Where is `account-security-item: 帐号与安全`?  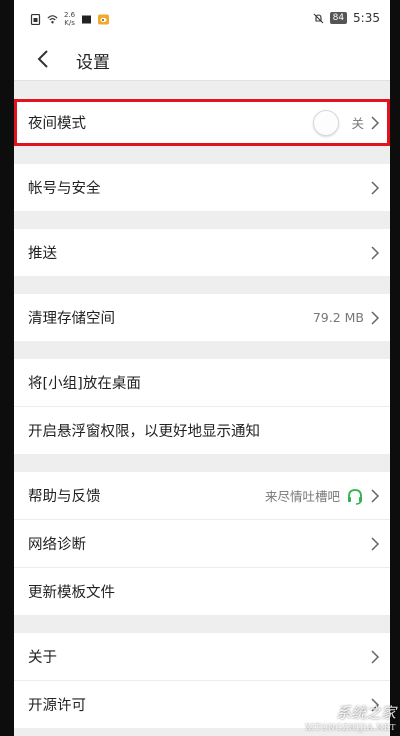
account-security-item: 帐号与安全 is located at coordinates (202, 187).